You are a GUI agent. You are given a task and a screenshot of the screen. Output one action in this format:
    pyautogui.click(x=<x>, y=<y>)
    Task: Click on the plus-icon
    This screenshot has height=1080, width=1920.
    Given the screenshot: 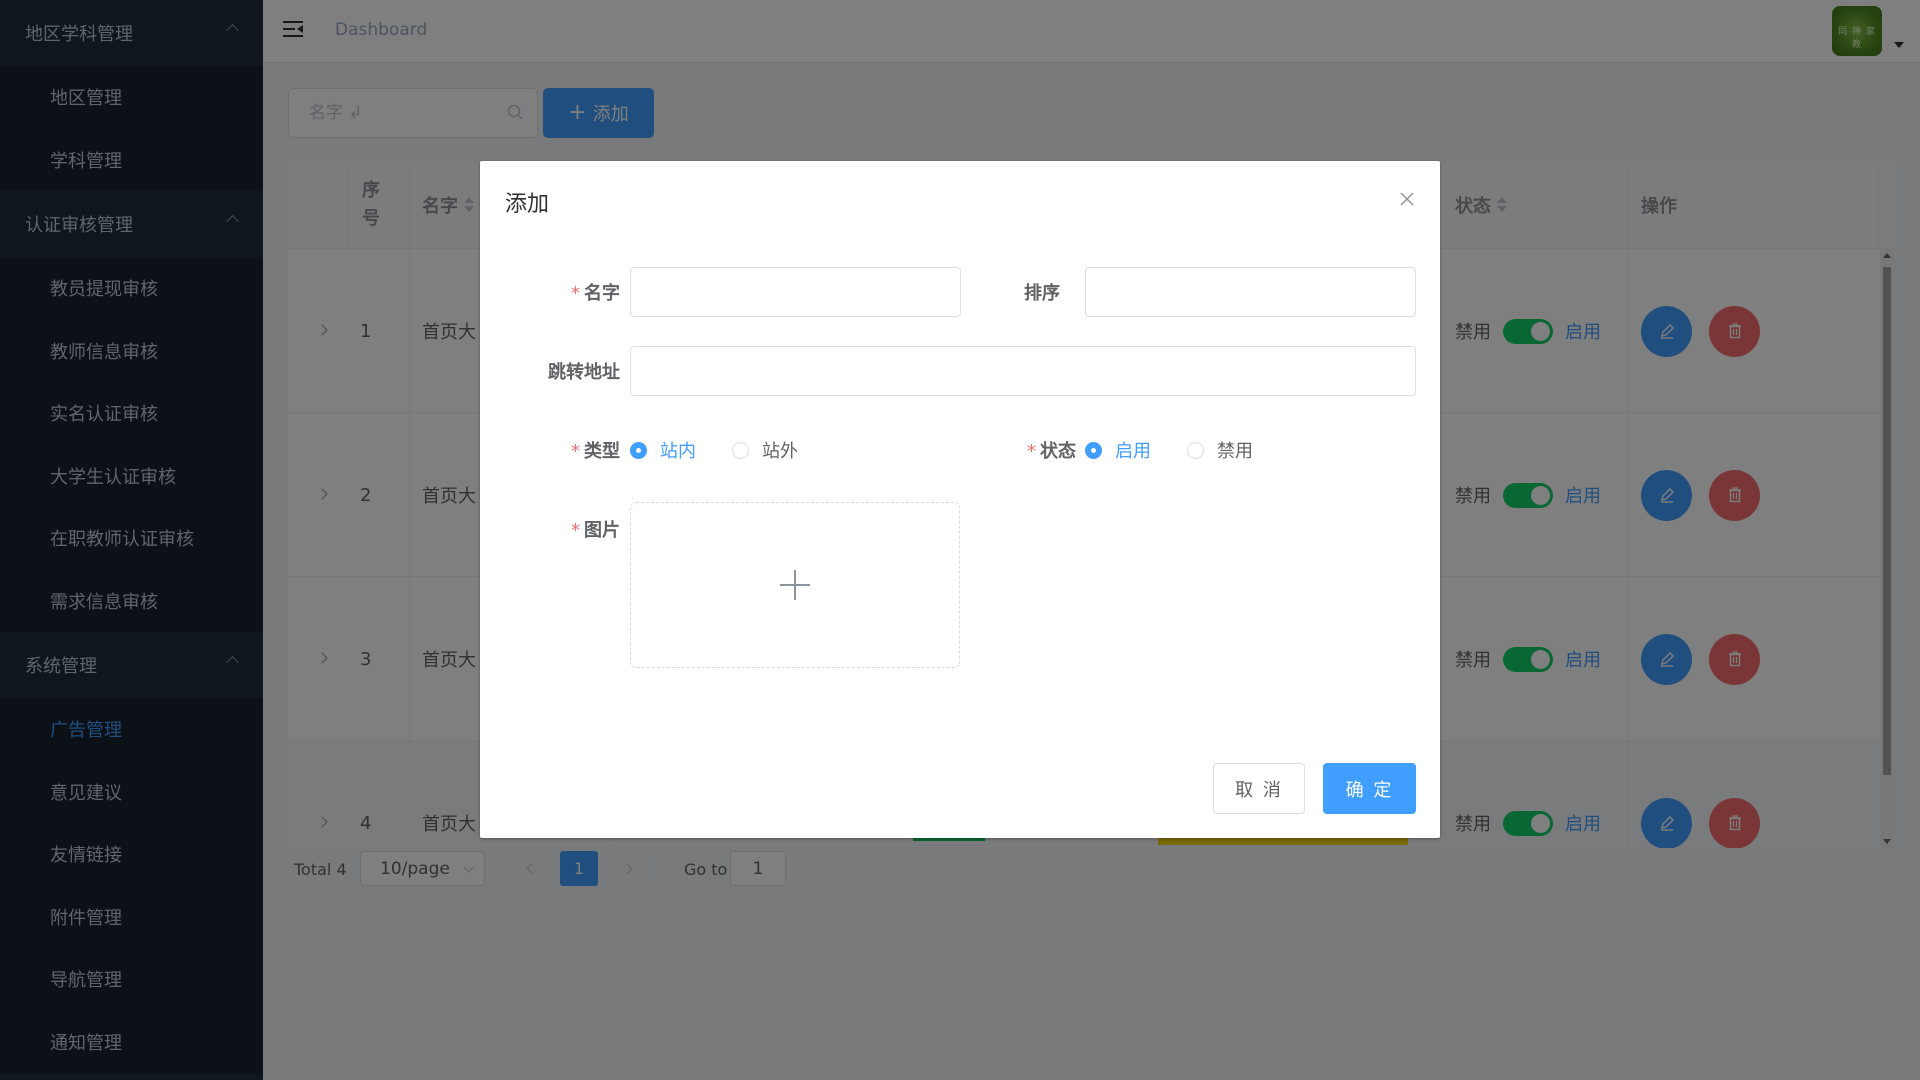 What is the action you would take?
    pyautogui.click(x=795, y=585)
    